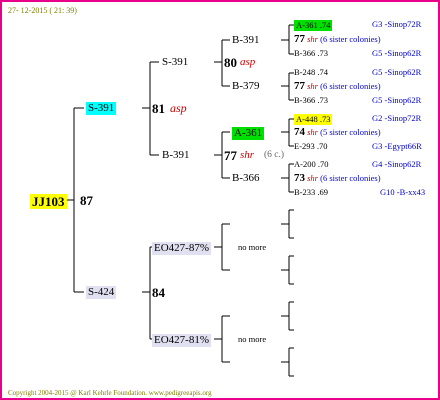  Describe the element at coordinates (312, 86) in the screenshot. I see `gen4-row-5-type: shr` at that location.